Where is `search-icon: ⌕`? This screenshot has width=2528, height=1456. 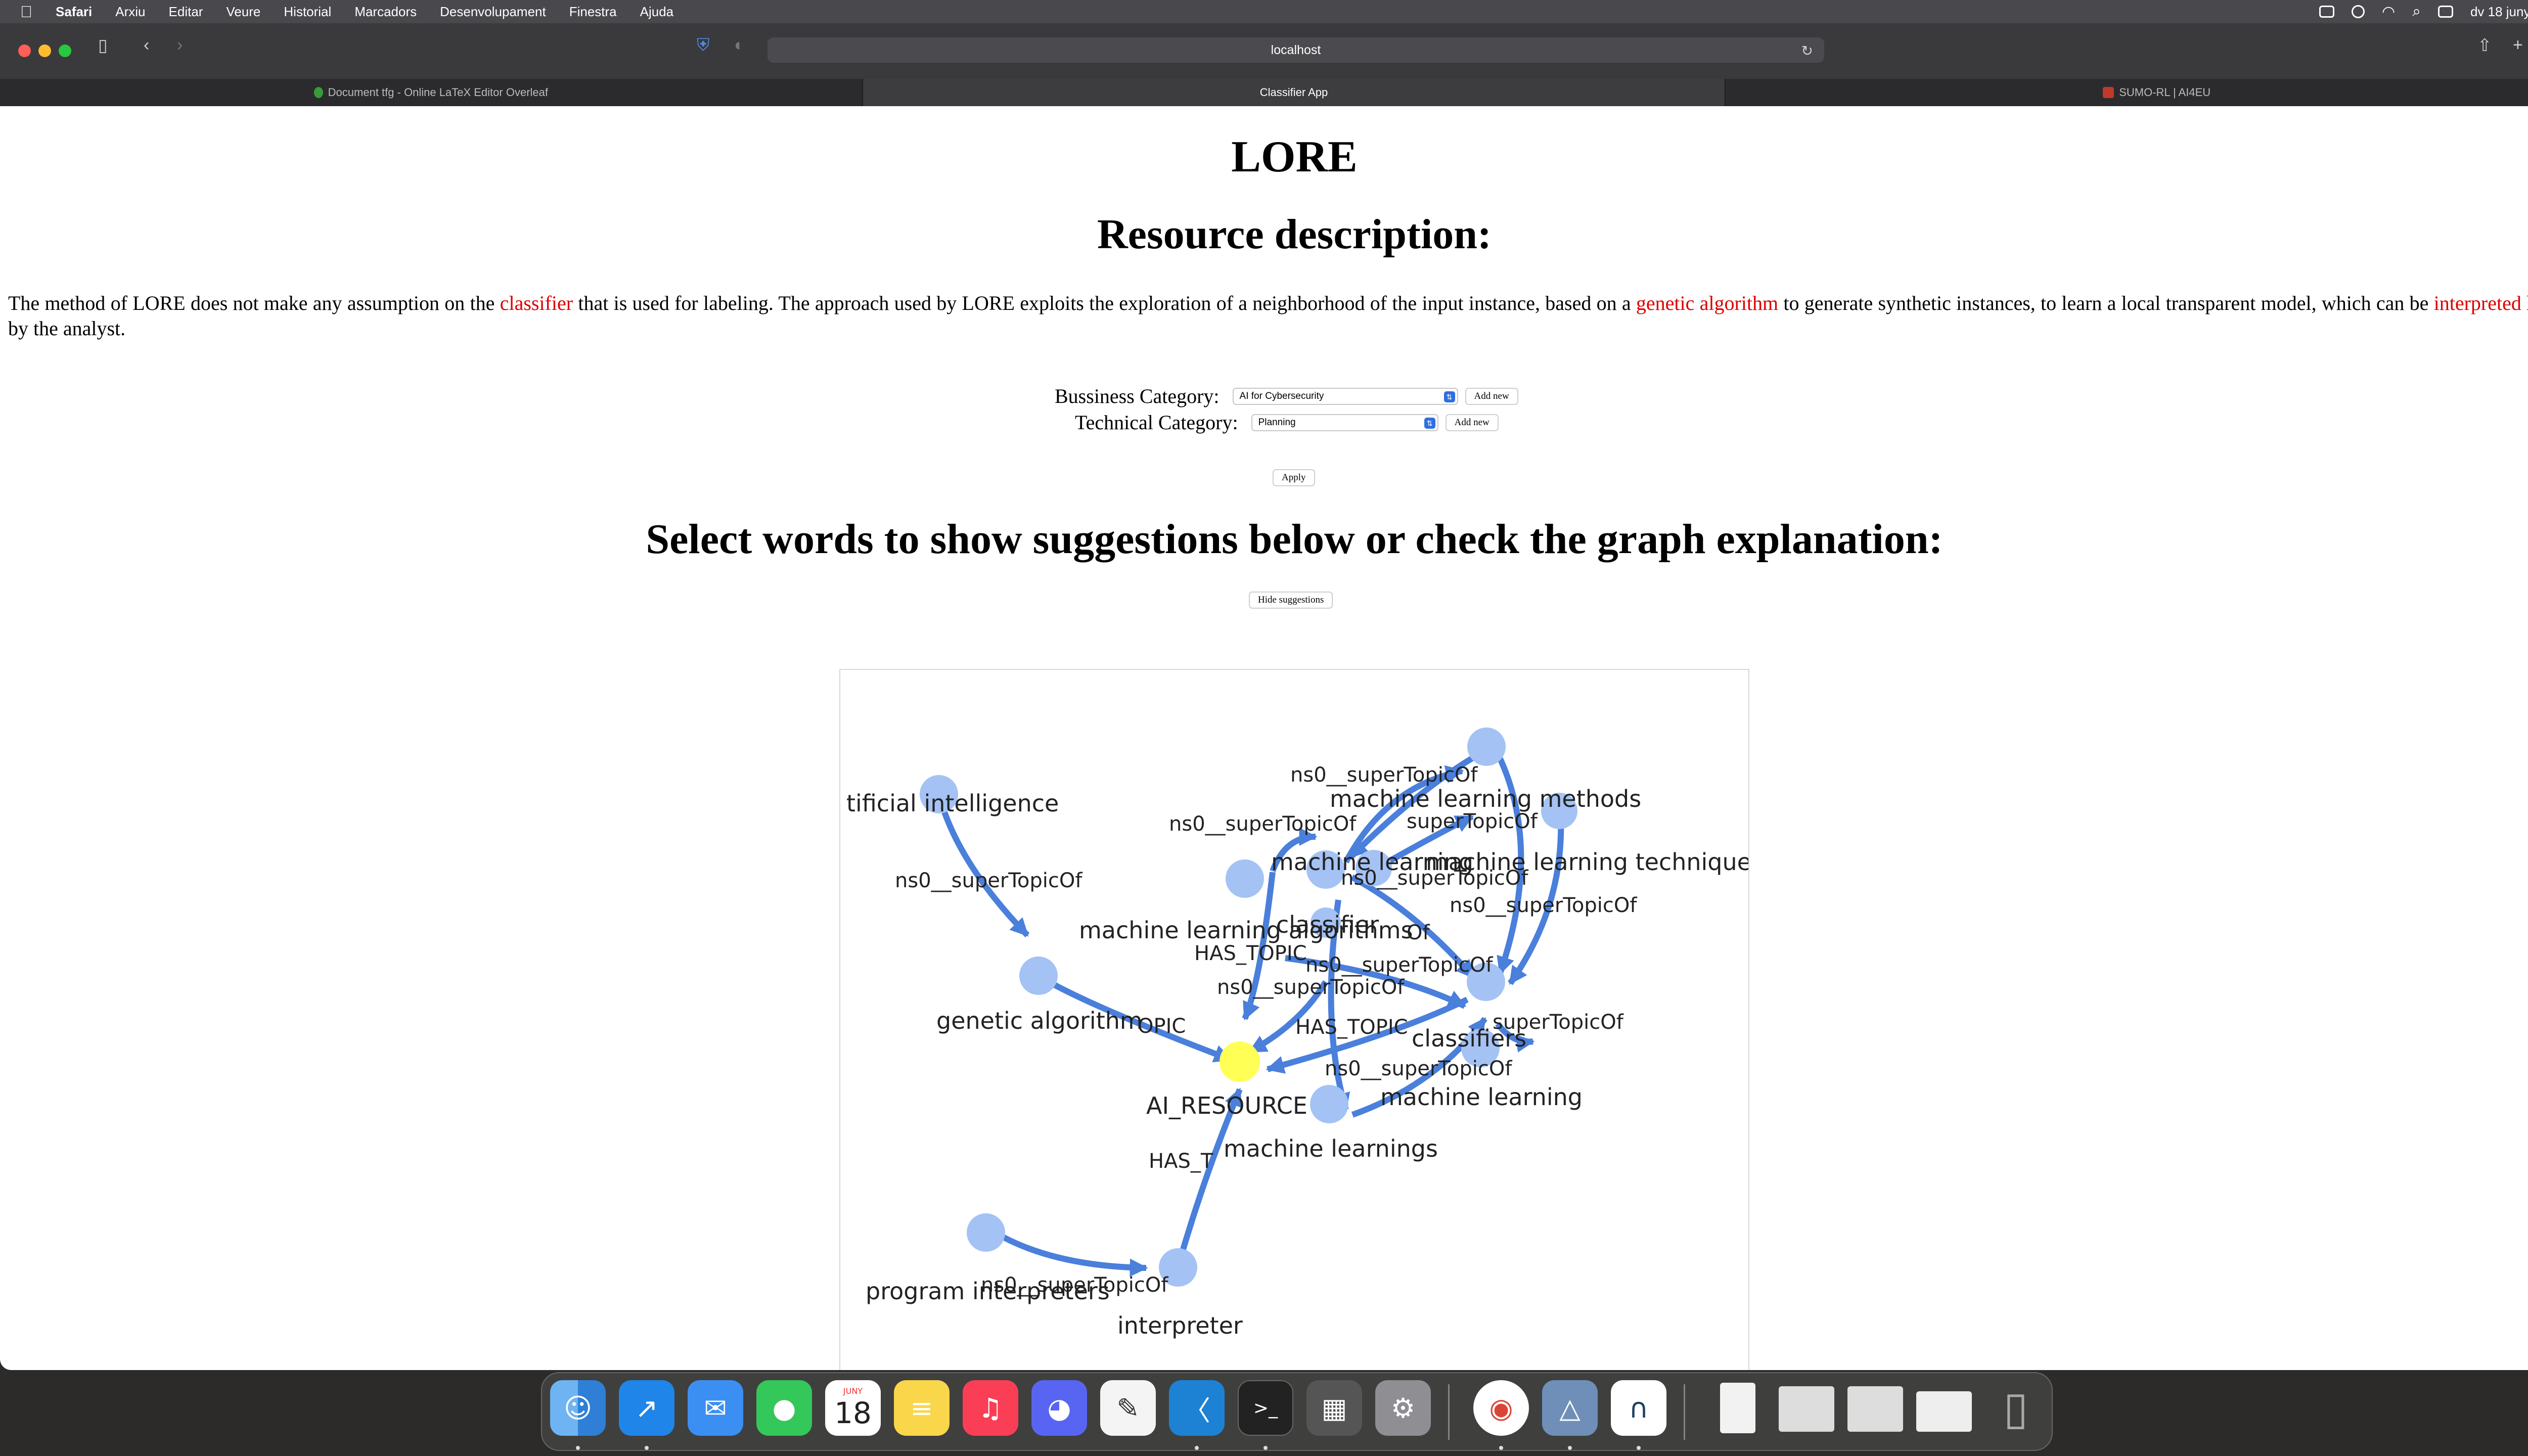
search-icon: ⌕ is located at coordinates (2416, 11).